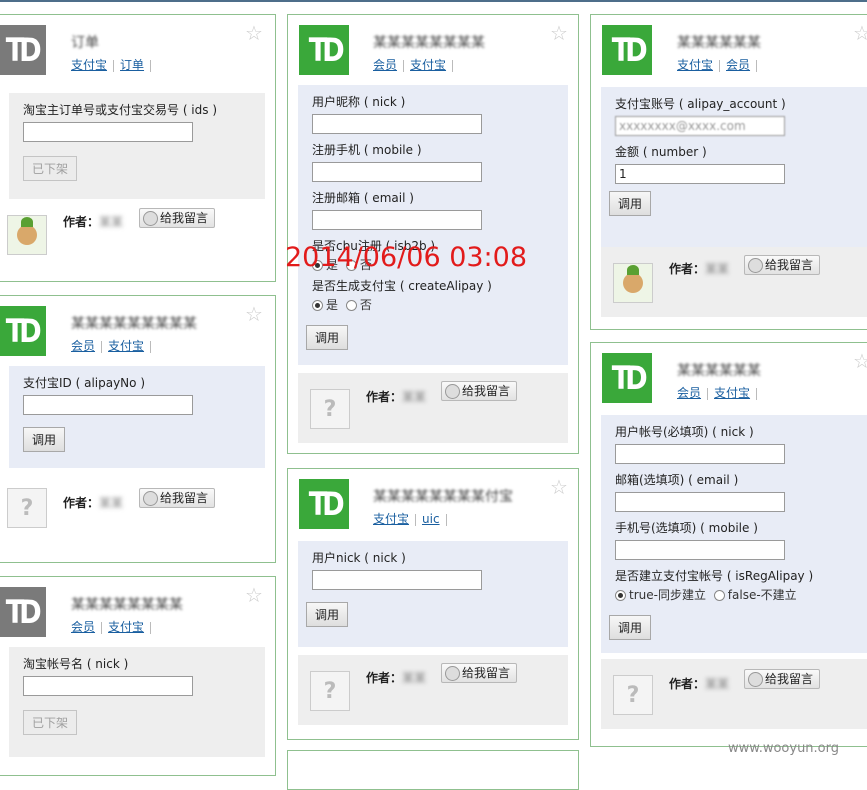 Image resolution: width=867 pixels, height=790 pixels. Describe the element at coordinates (402, 286) in the screenshot. I see `field-label: 是否生成支付宝 ( createAlipay )` at that location.